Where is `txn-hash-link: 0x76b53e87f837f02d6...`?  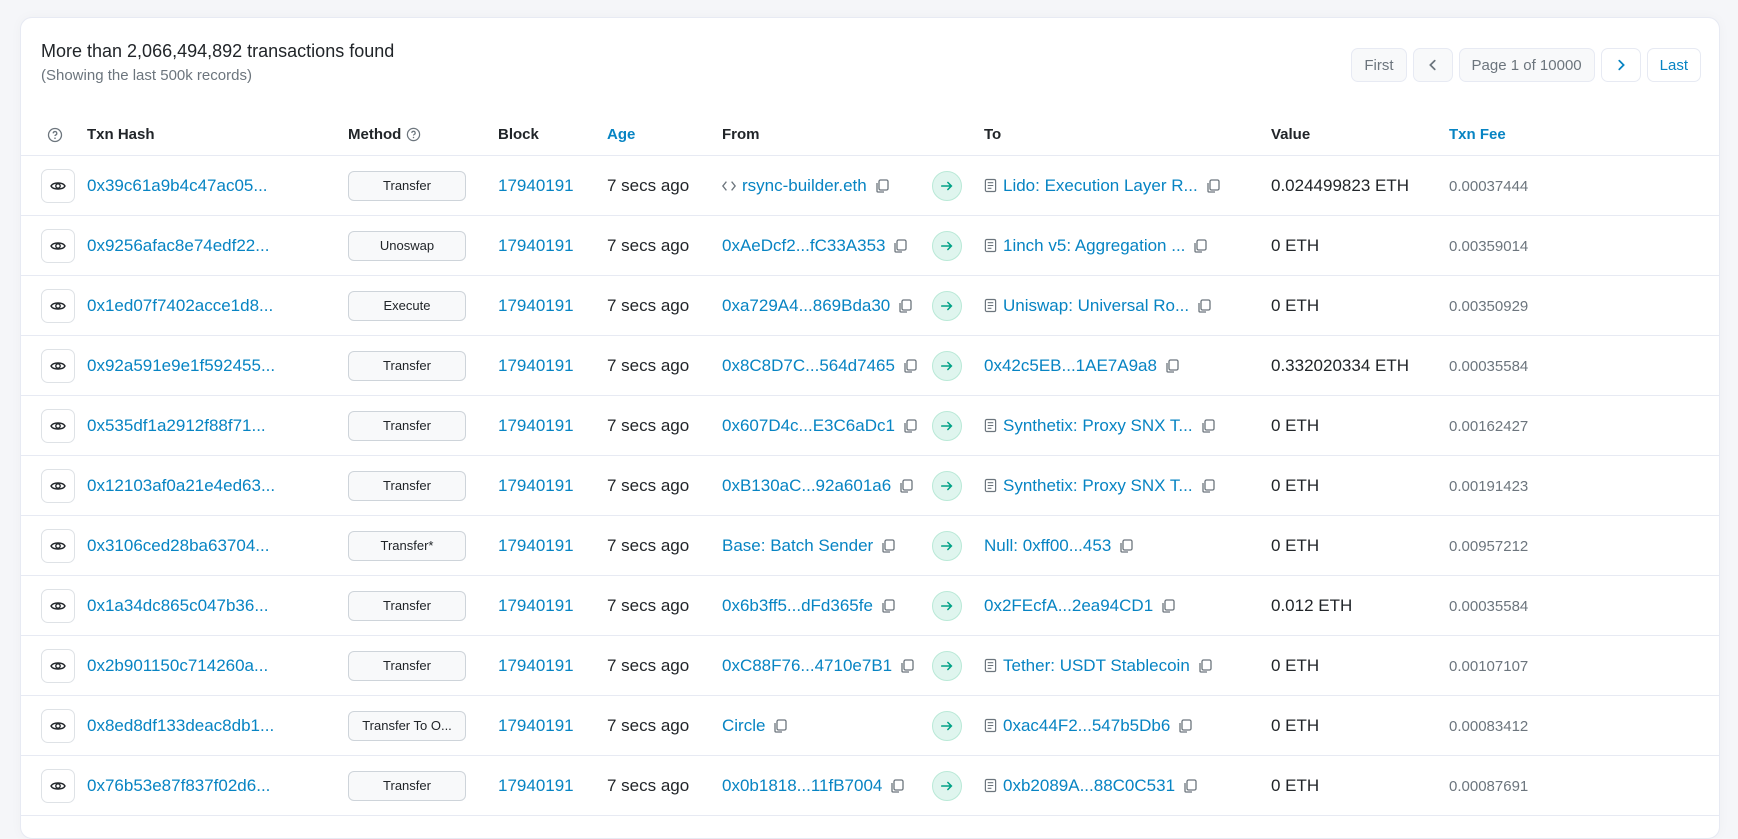 txn-hash-link: 0x76b53e87f837f02d6... is located at coordinates (178, 785).